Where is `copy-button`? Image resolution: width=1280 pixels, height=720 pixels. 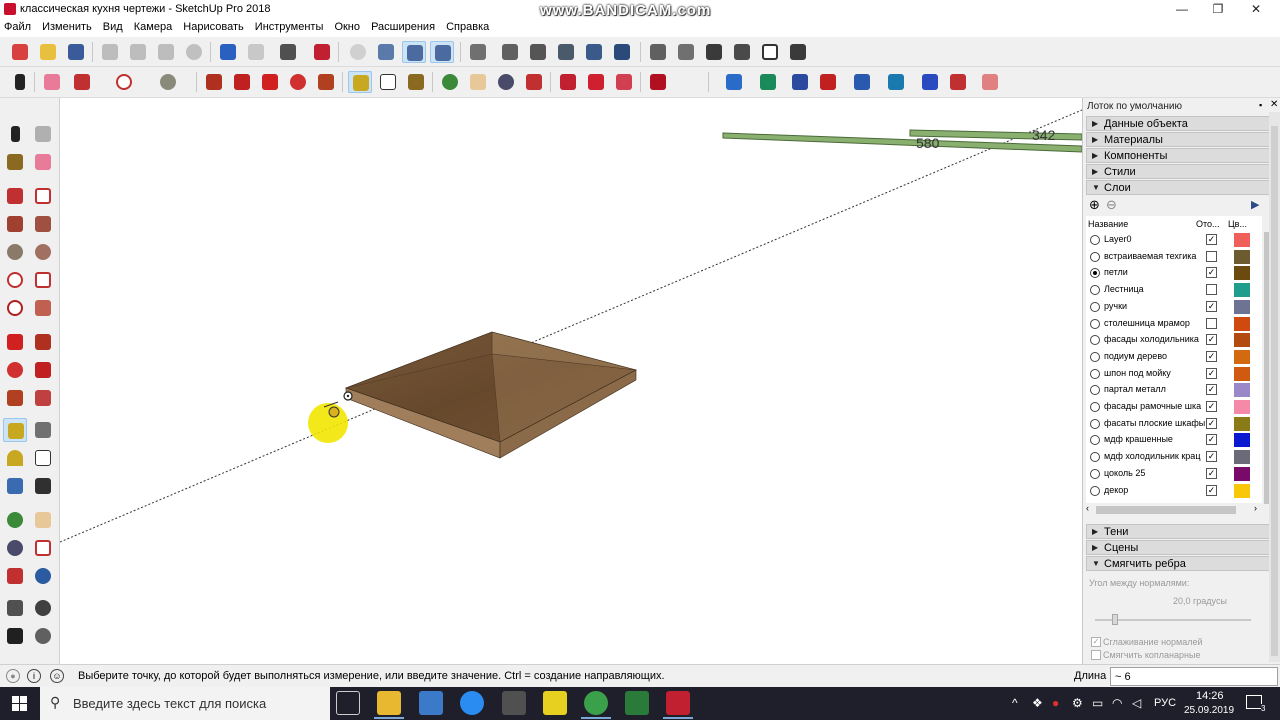 copy-button is located at coordinates (138, 52).